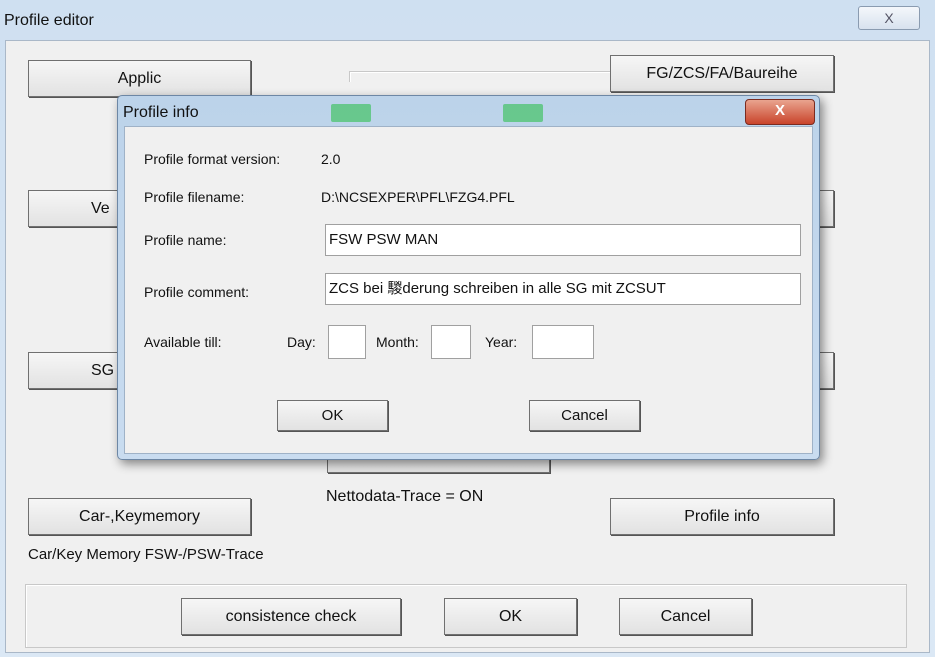  I want to click on profile-info-button: Profile info, so click(722, 516).